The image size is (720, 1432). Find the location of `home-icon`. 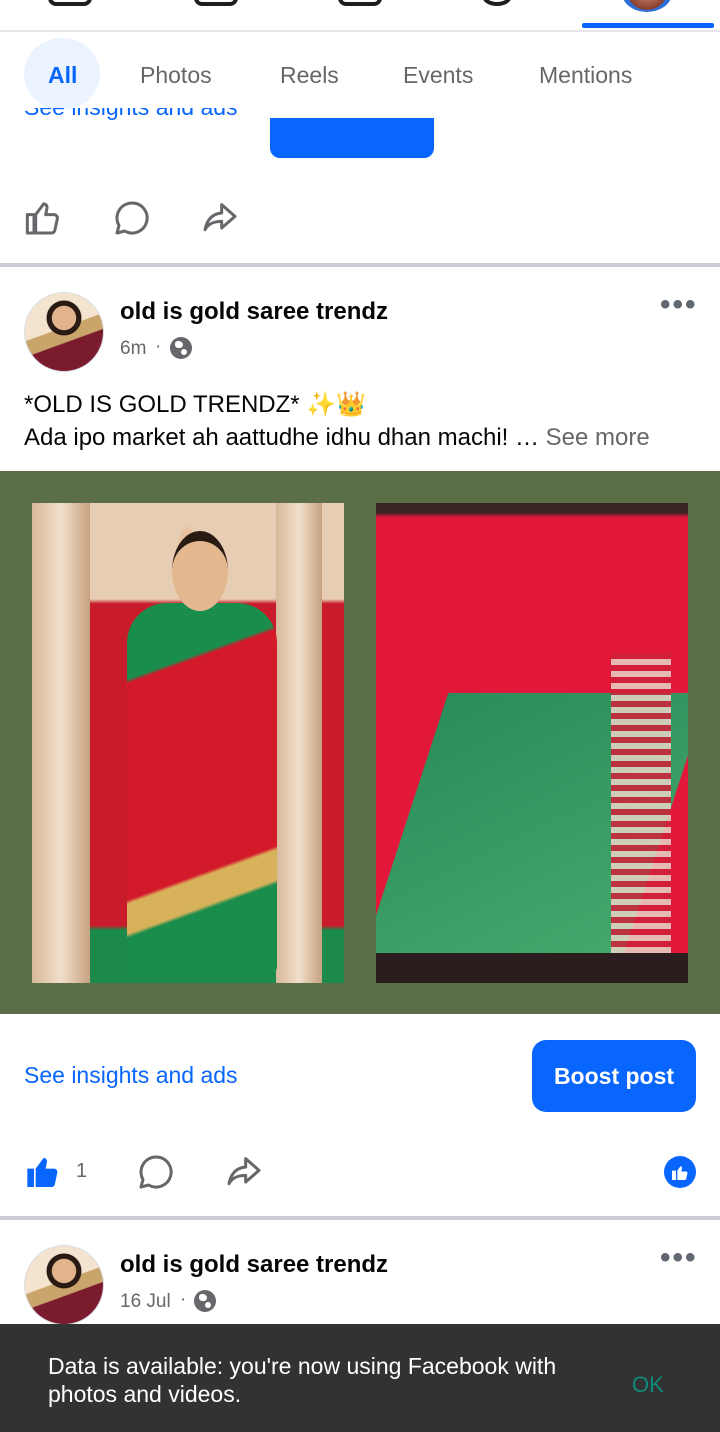

home-icon is located at coordinates (70, 3).